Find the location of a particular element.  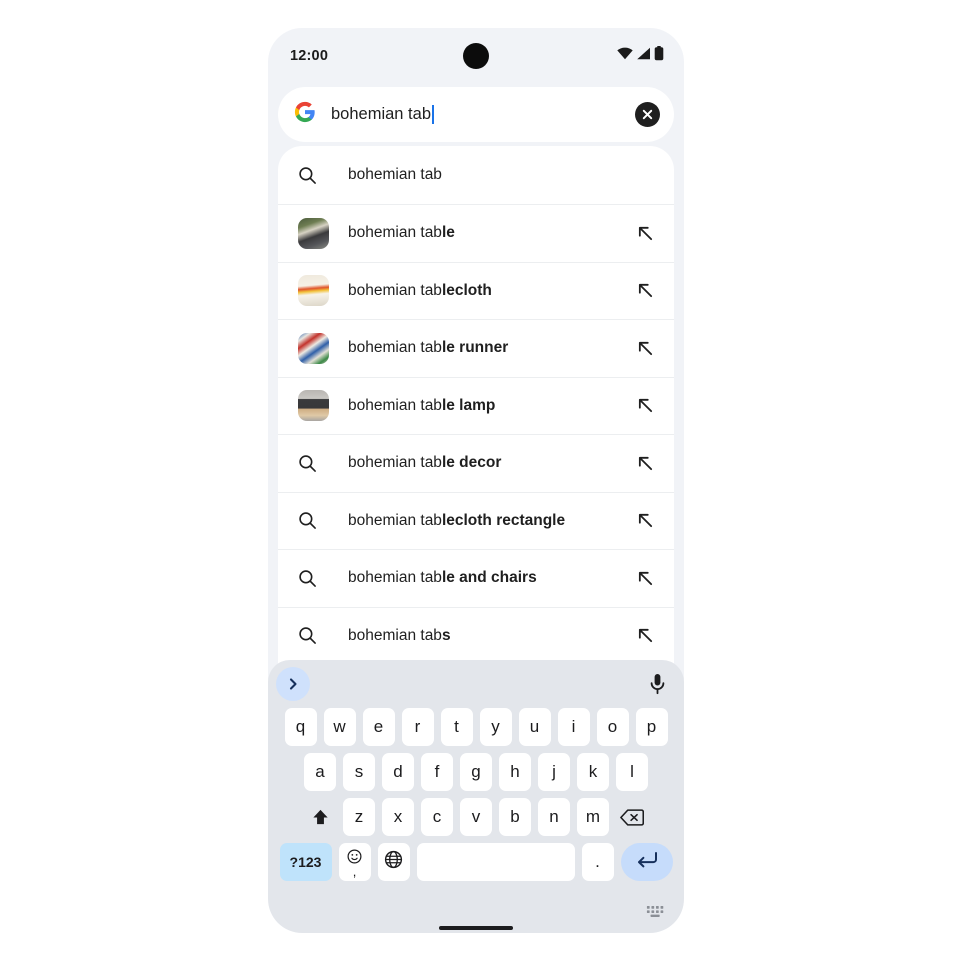

symbols-key: ?123 is located at coordinates (305, 862).